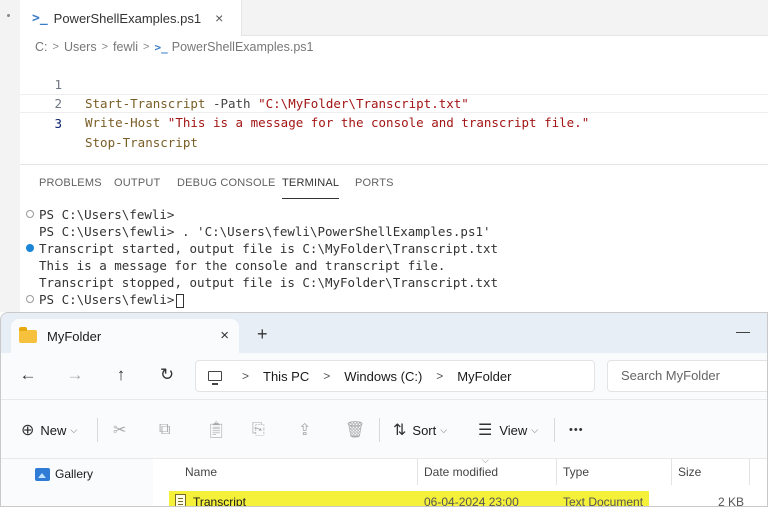 Image resolution: width=768 pixels, height=507 pixels. What do you see at coordinates (219, 499) in the screenshot?
I see `file-name: Transcript` at bounding box center [219, 499].